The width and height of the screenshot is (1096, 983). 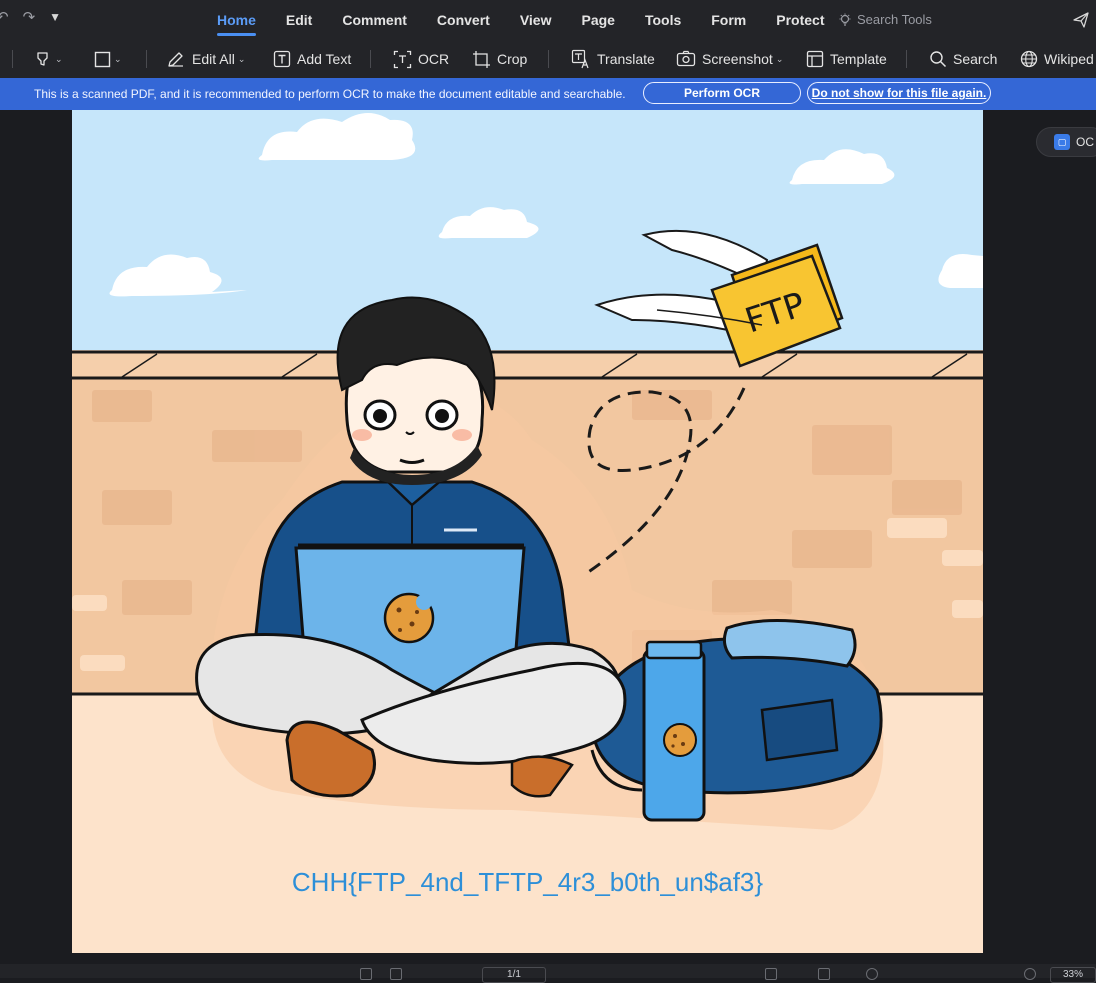 What do you see at coordinates (514, 975) in the screenshot?
I see `page-number-input: 1/1` at bounding box center [514, 975].